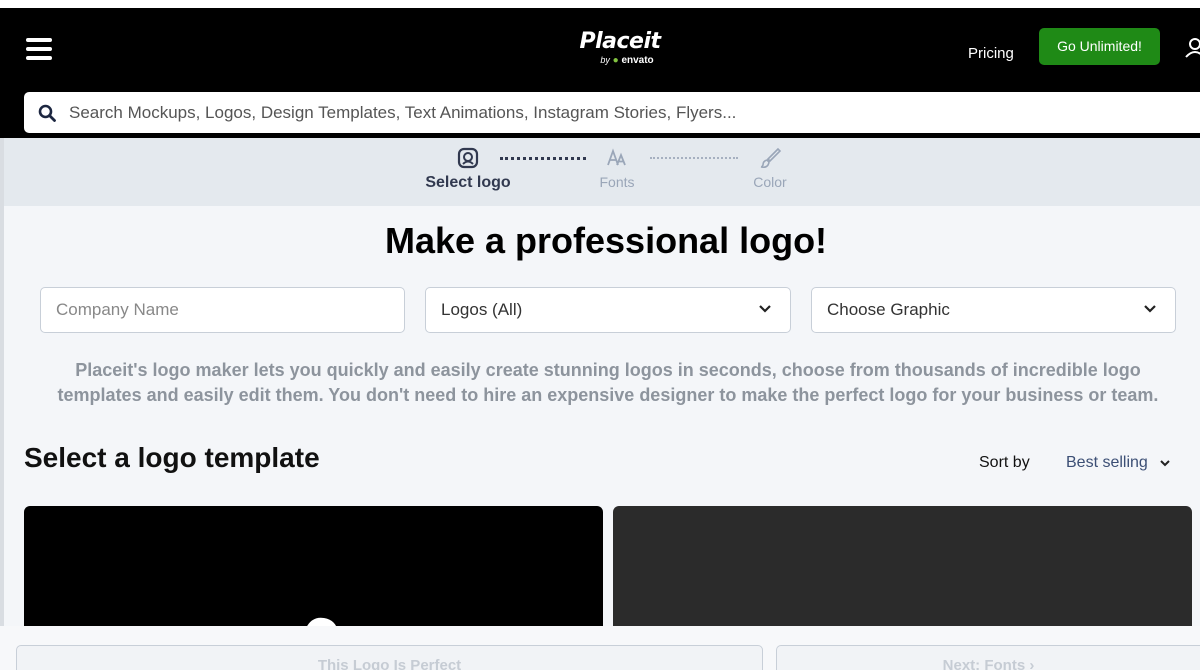  What do you see at coordinates (991, 54) in the screenshot?
I see `pricing-link: Pricing` at bounding box center [991, 54].